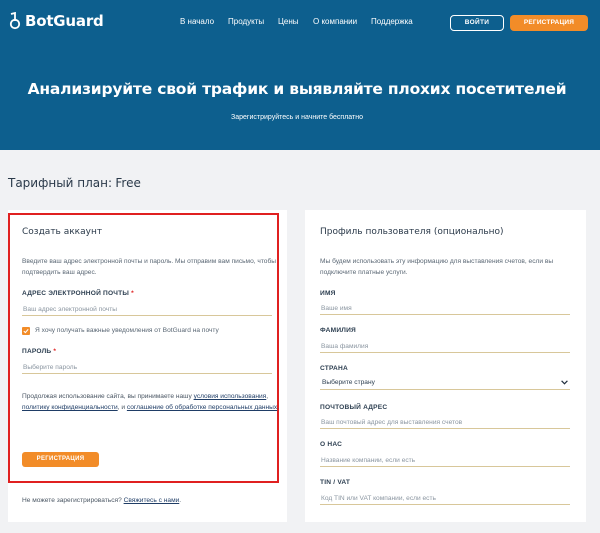 The width and height of the screenshot is (600, 533). I want to click on address-label: ПОЧТОВЫЙ АДРЕС, so click(354, 407).